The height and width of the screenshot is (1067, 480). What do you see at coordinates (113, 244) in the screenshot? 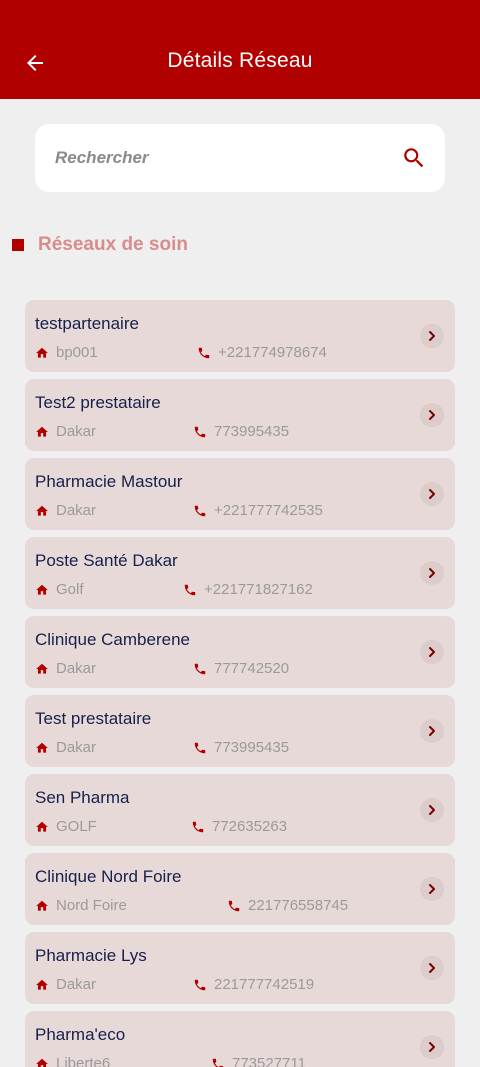
I see `section-title: Réseaux de soin` at bounding box center [113, 244].